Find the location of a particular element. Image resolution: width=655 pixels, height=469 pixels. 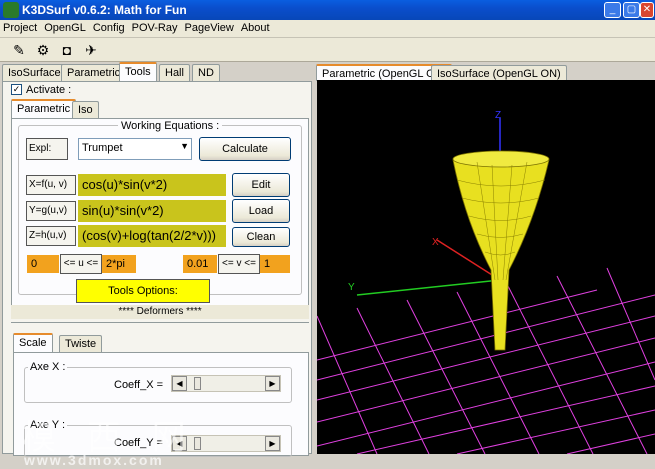

tab-nd: ND is located at coordinates (206, 72).